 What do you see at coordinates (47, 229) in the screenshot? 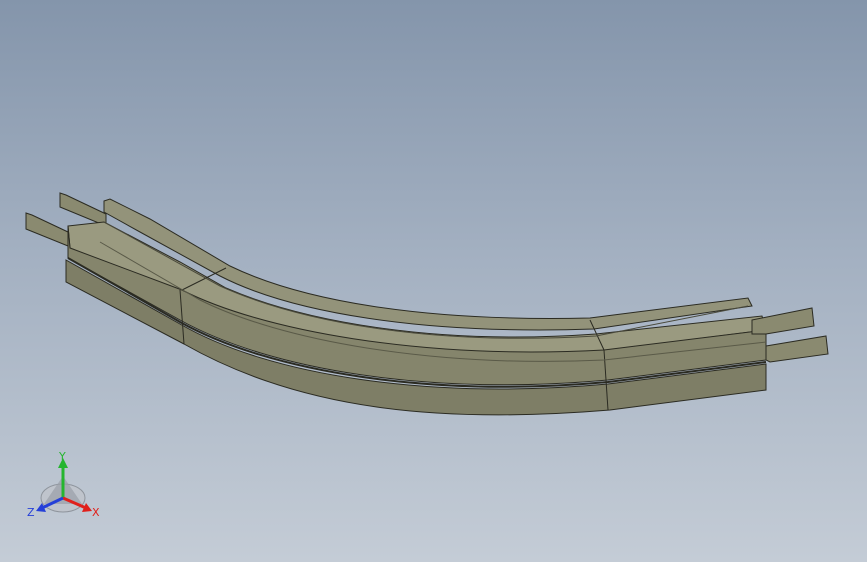
I see `rail-flange-left-lower` at bounding box center [47, 229].